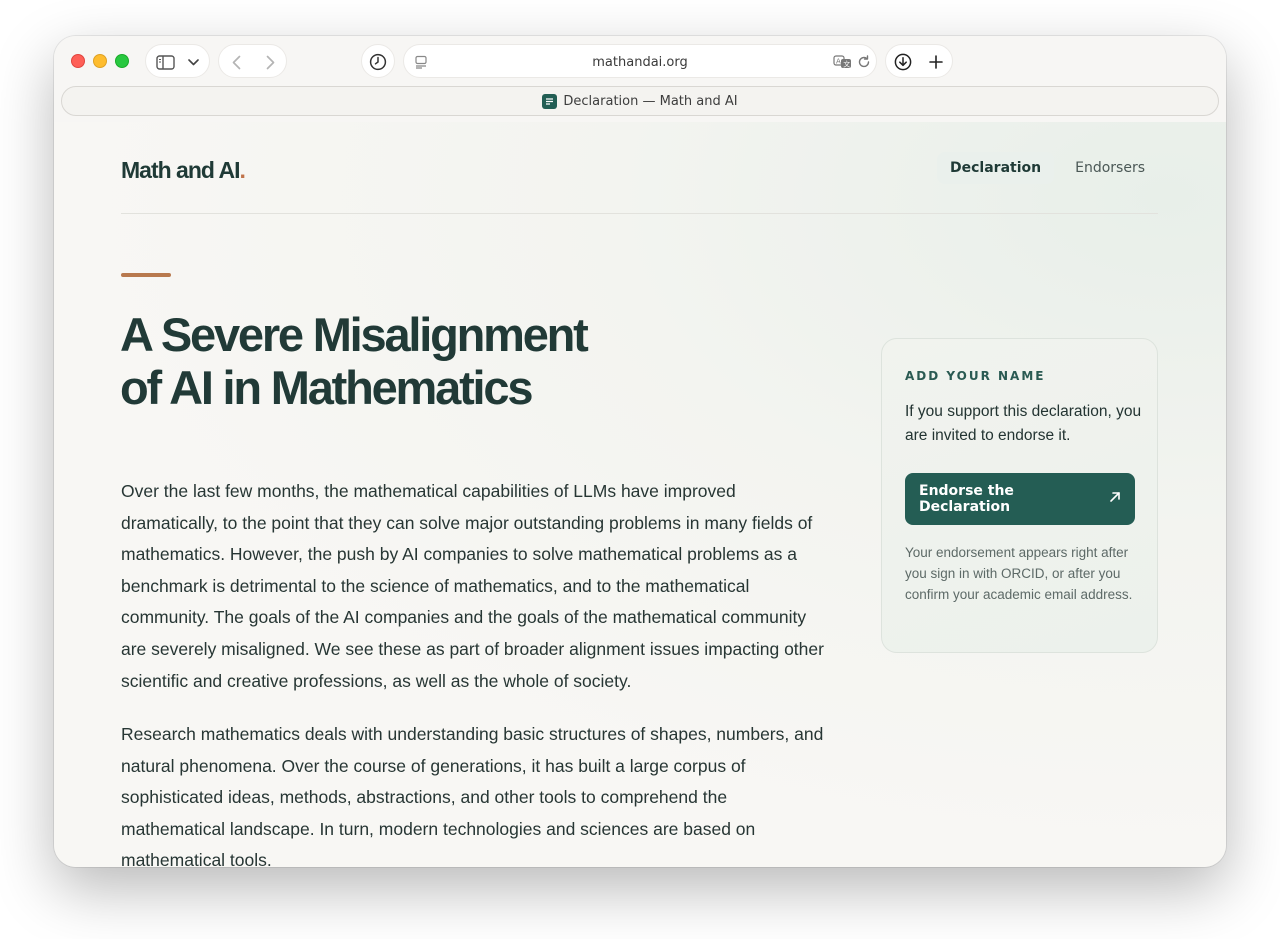  What do you see at coordinates (996, 168) in the screenshot?
I see `nav-declaration: Declaration` at bounding box center [996, 168].